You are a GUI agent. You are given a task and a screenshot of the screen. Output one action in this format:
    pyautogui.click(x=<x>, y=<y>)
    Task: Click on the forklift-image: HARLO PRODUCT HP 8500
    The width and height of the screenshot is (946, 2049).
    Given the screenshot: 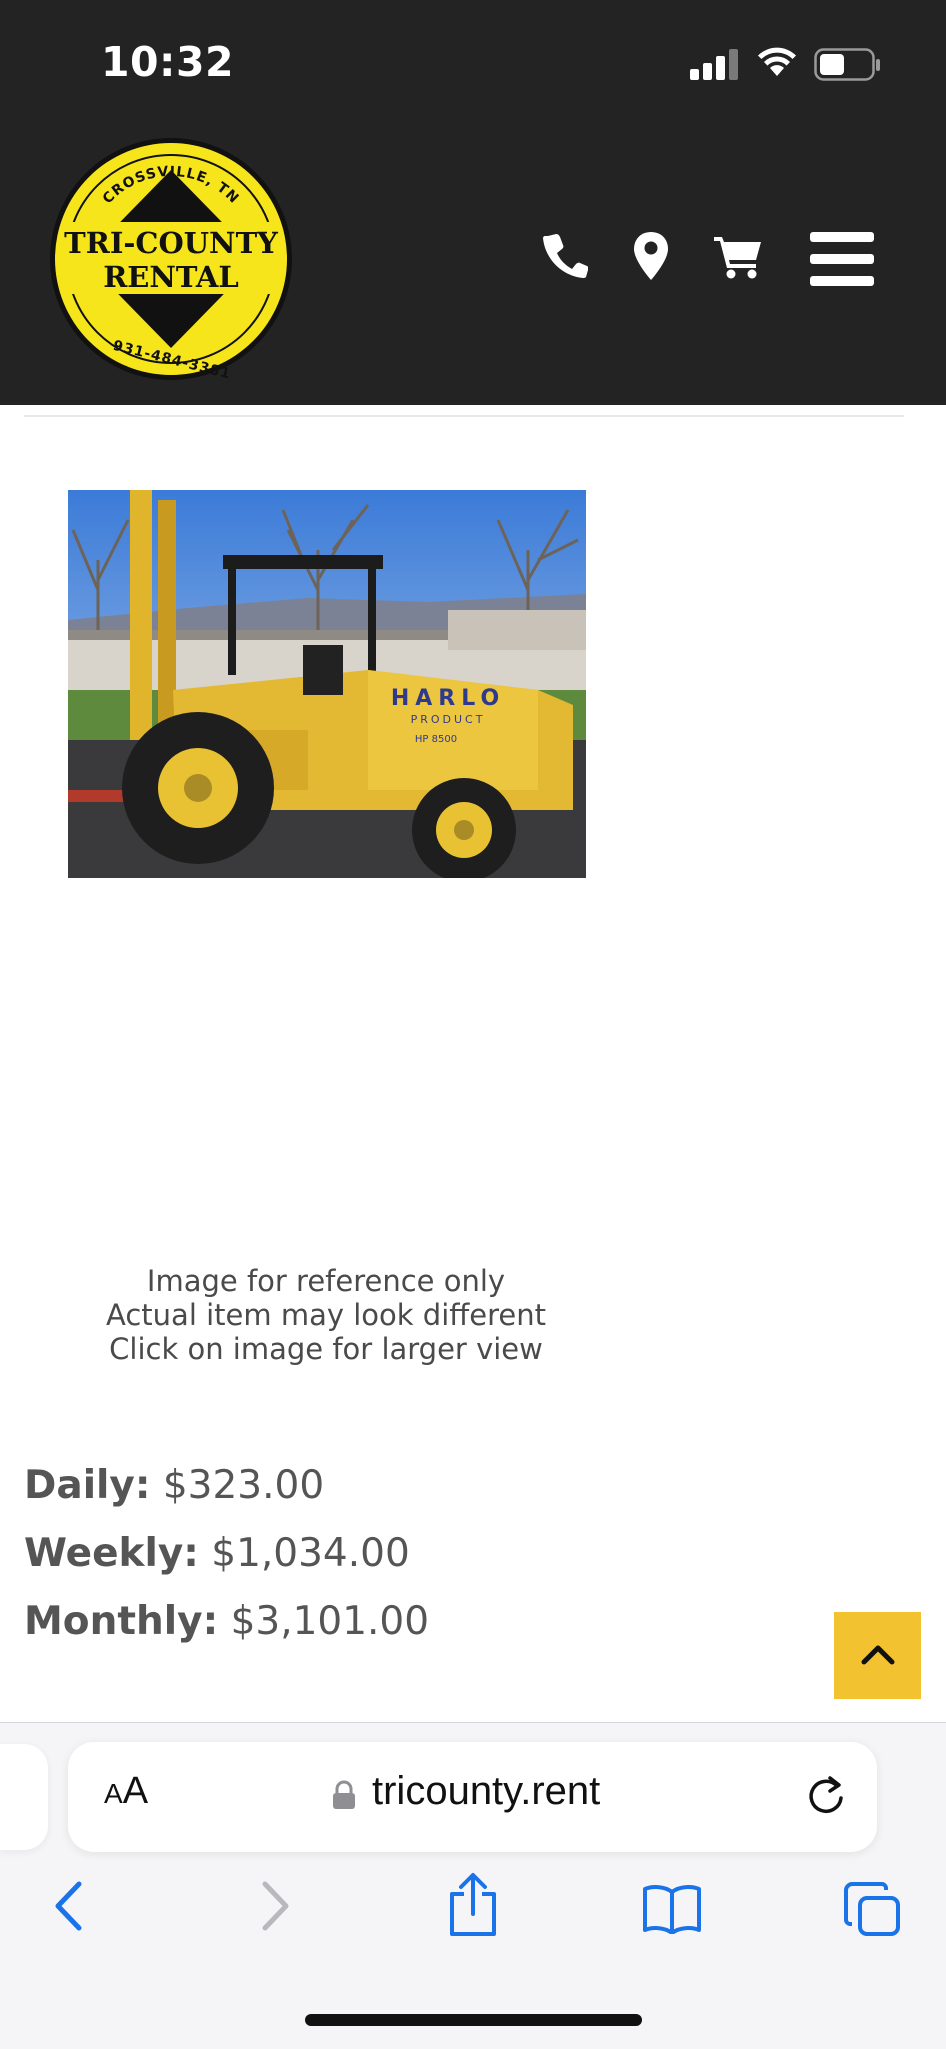 What is the action you would take?
    pyautogui.click(x=327, y=684)
    